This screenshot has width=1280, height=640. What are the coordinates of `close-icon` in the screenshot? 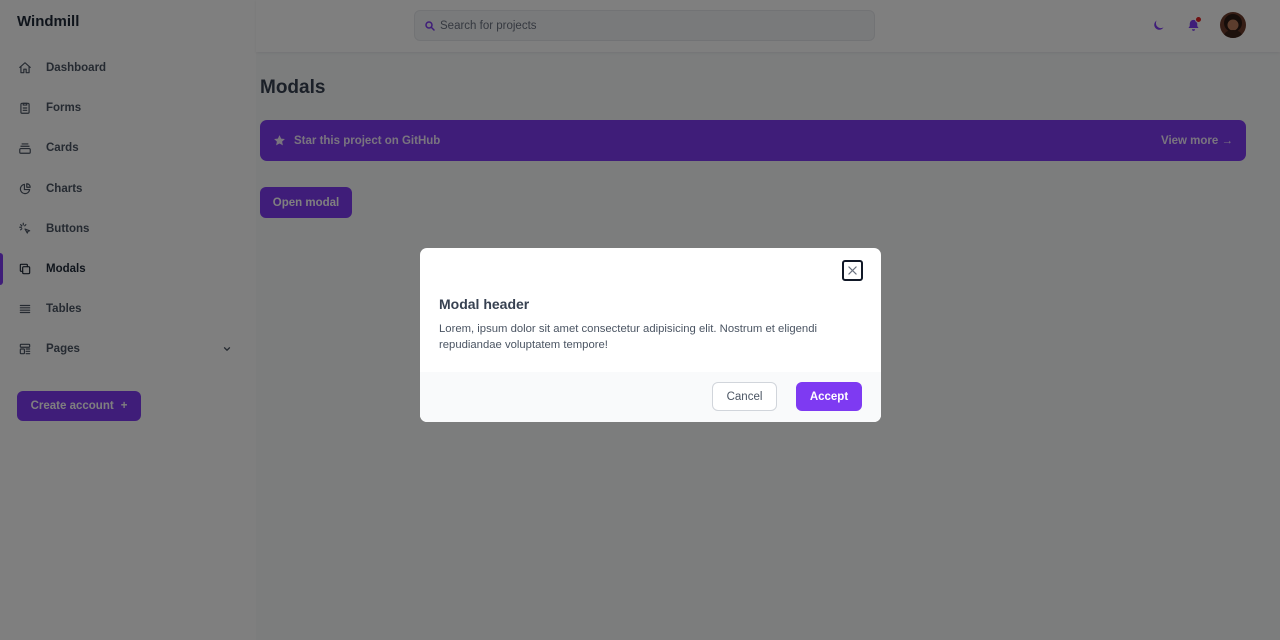 It's located at (852, 270).